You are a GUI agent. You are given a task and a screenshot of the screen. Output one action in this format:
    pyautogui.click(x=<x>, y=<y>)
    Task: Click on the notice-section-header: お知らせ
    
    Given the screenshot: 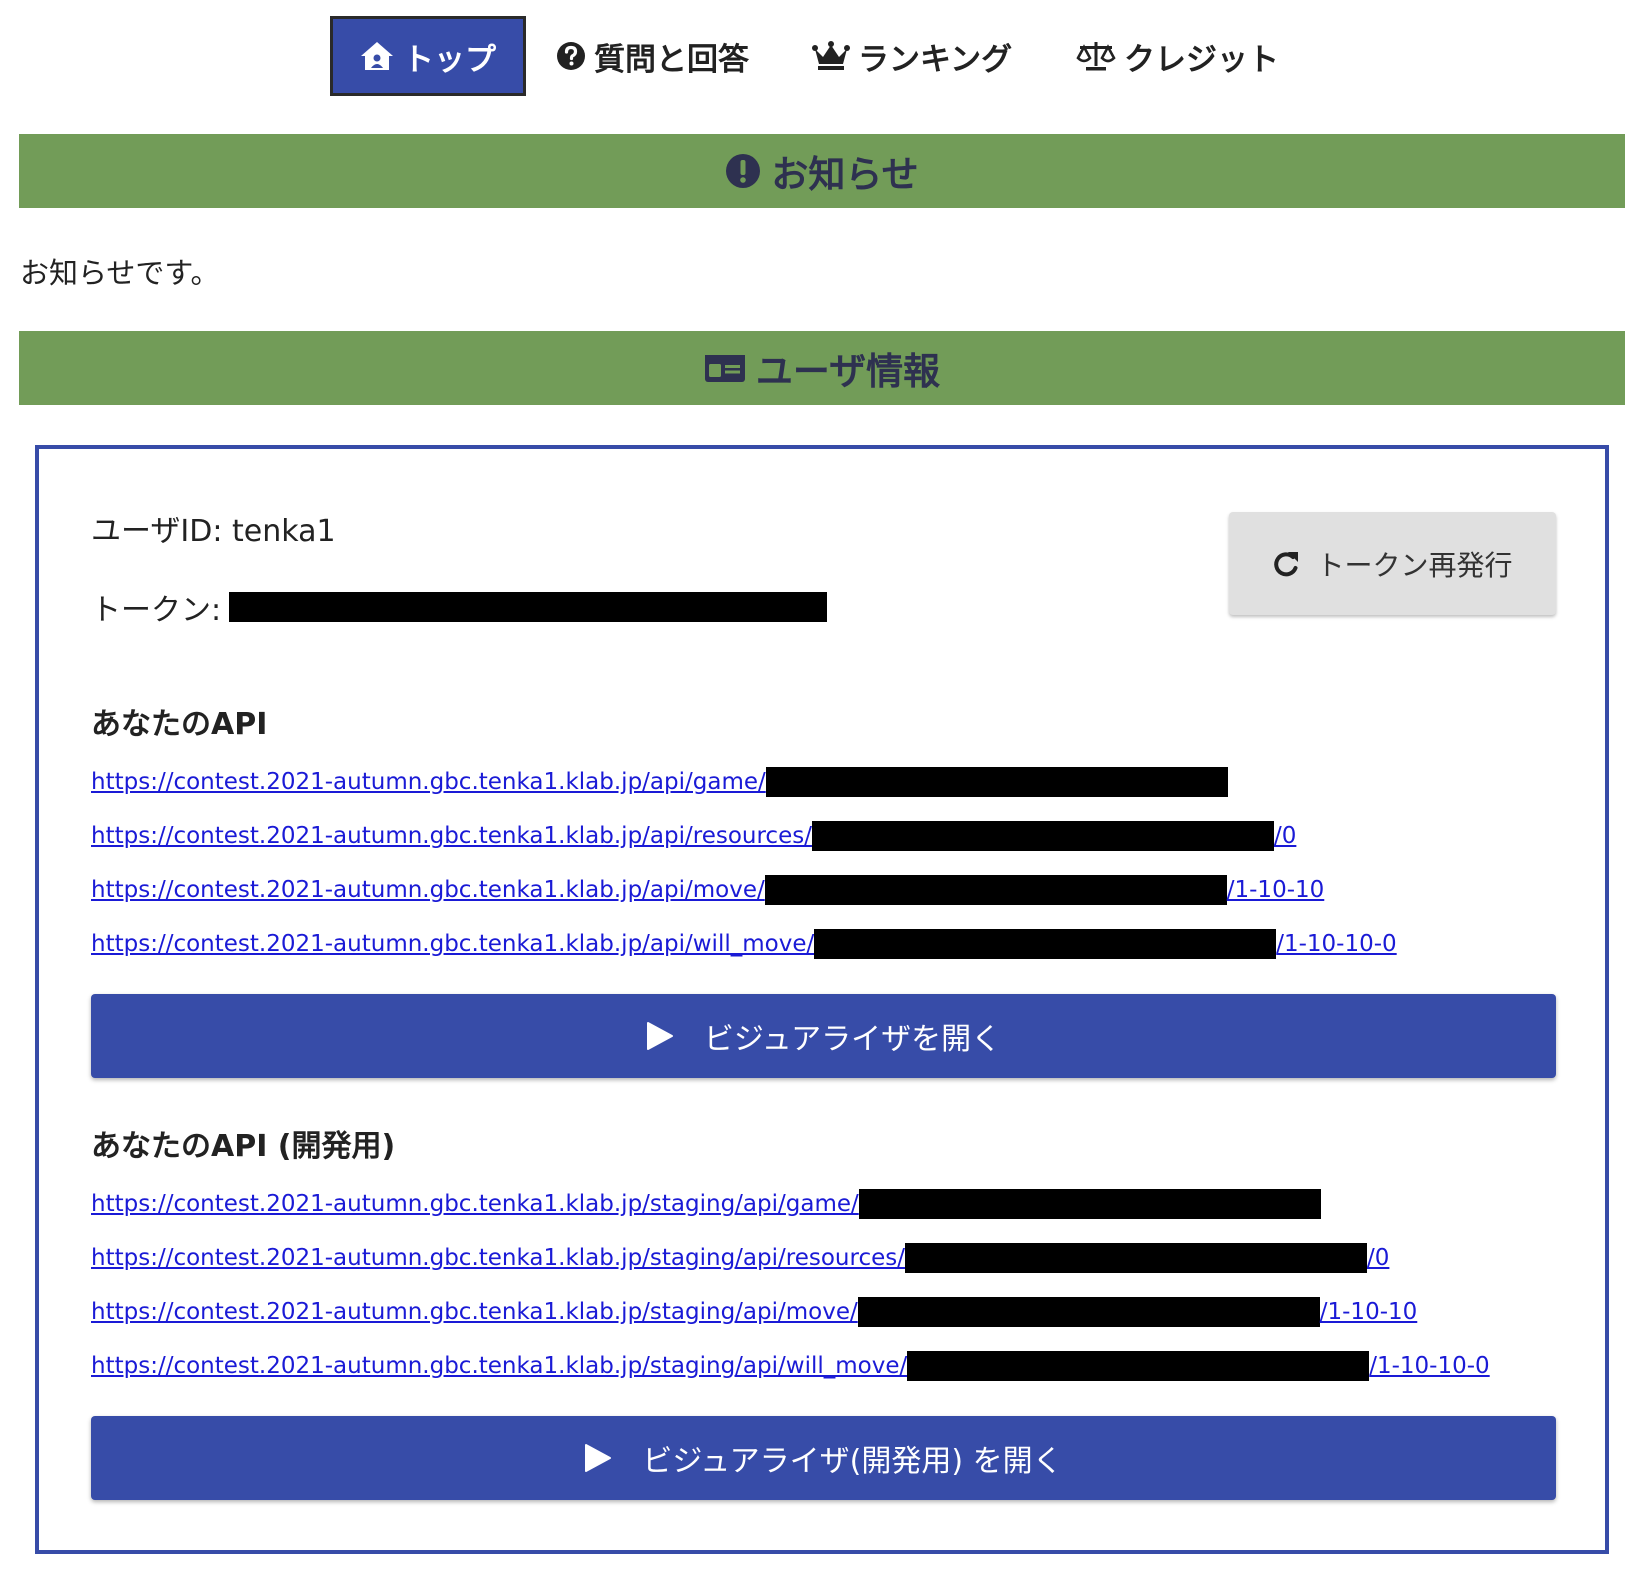 What is the action you would take?
    pyautogui.click(x=822, y=171)
    